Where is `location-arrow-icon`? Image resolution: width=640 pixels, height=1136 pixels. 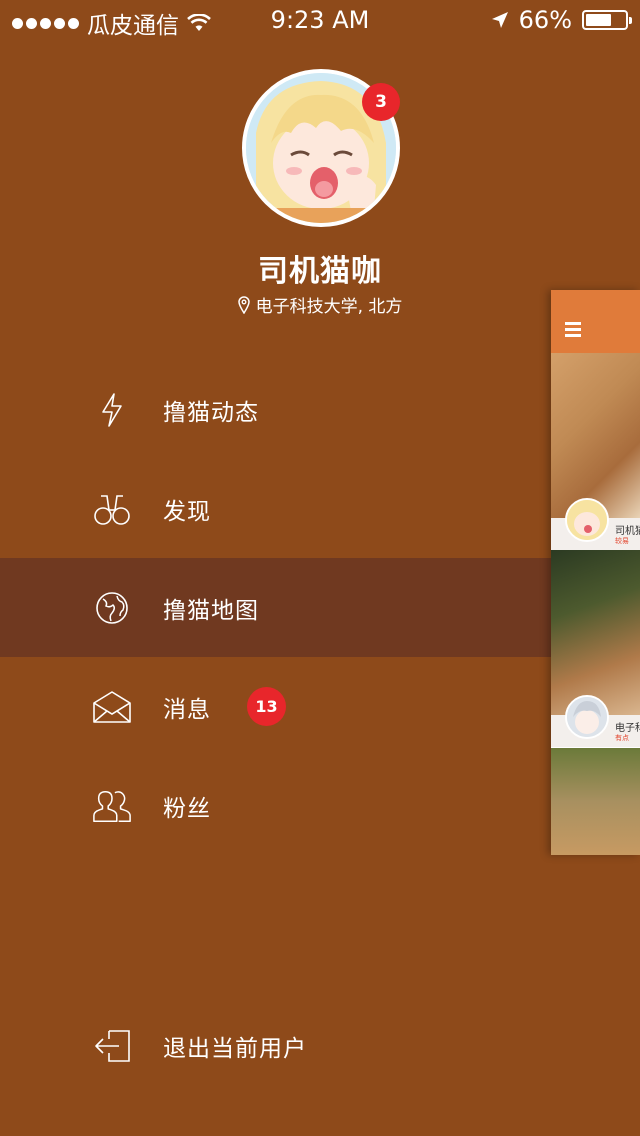 location-arrow-icon is located at coordinates (499, 20).